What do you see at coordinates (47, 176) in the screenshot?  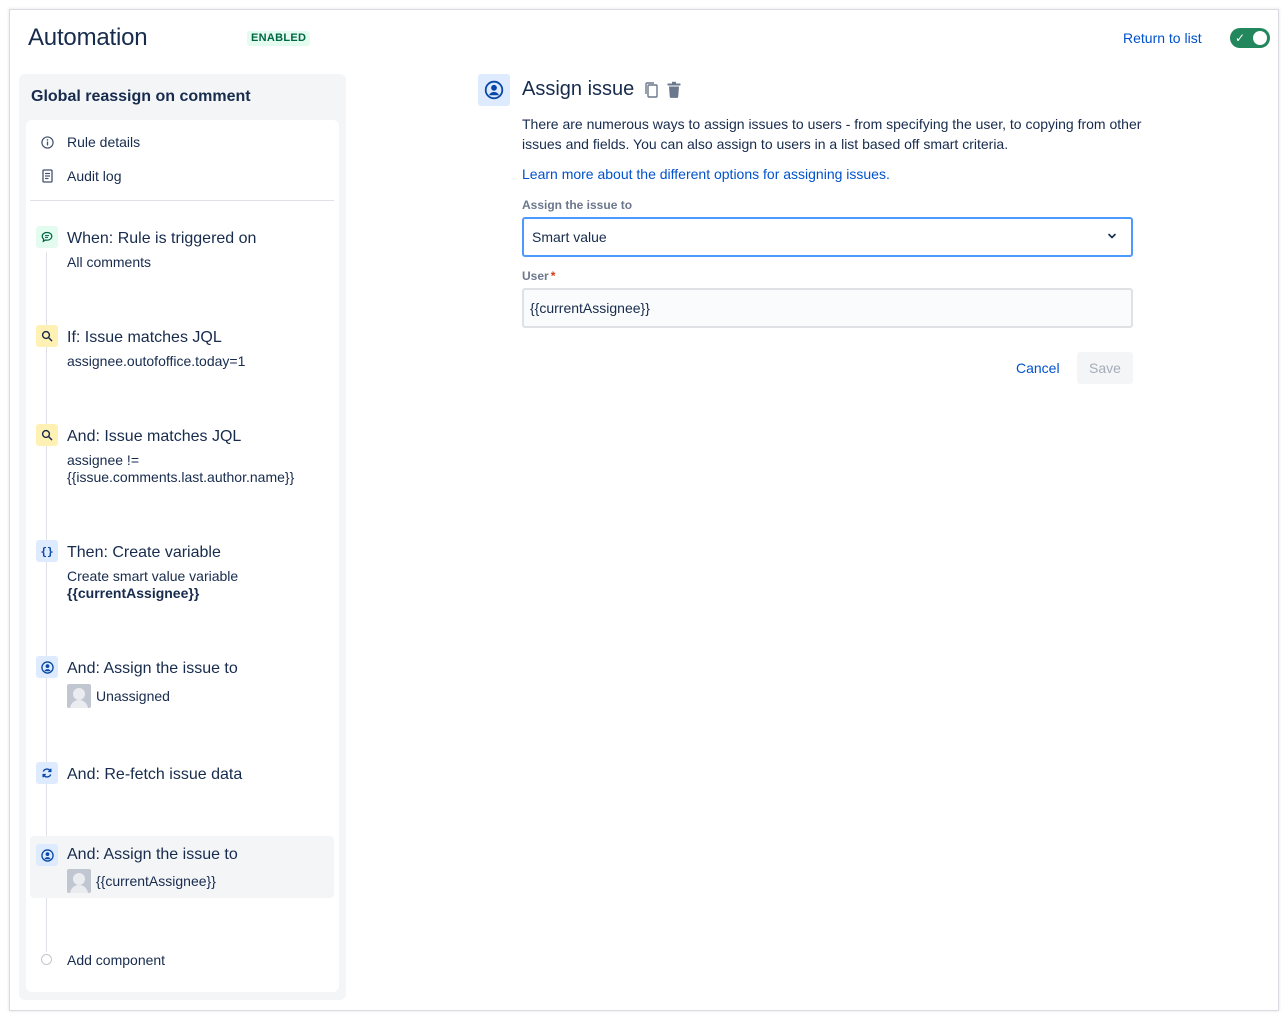 I see `document-icon` at bounding box center [47, 176].